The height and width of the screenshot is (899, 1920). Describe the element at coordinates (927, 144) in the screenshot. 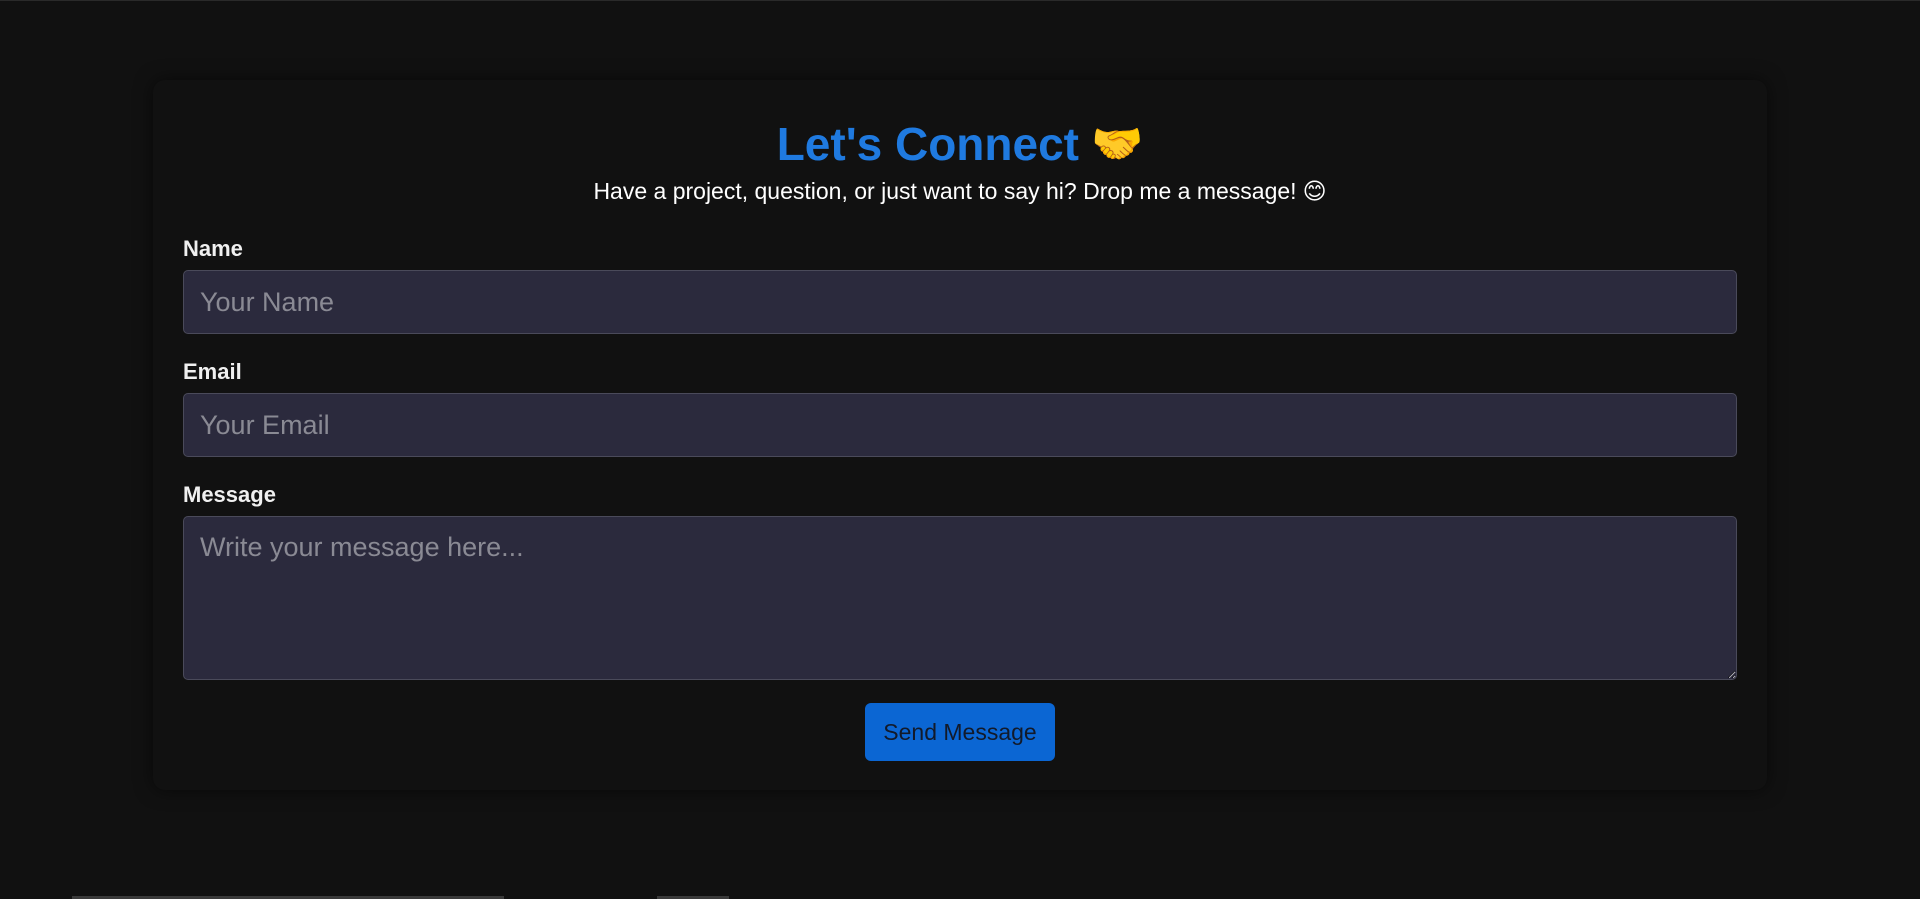

I see `page-title-text: Let's Connect` at that location.